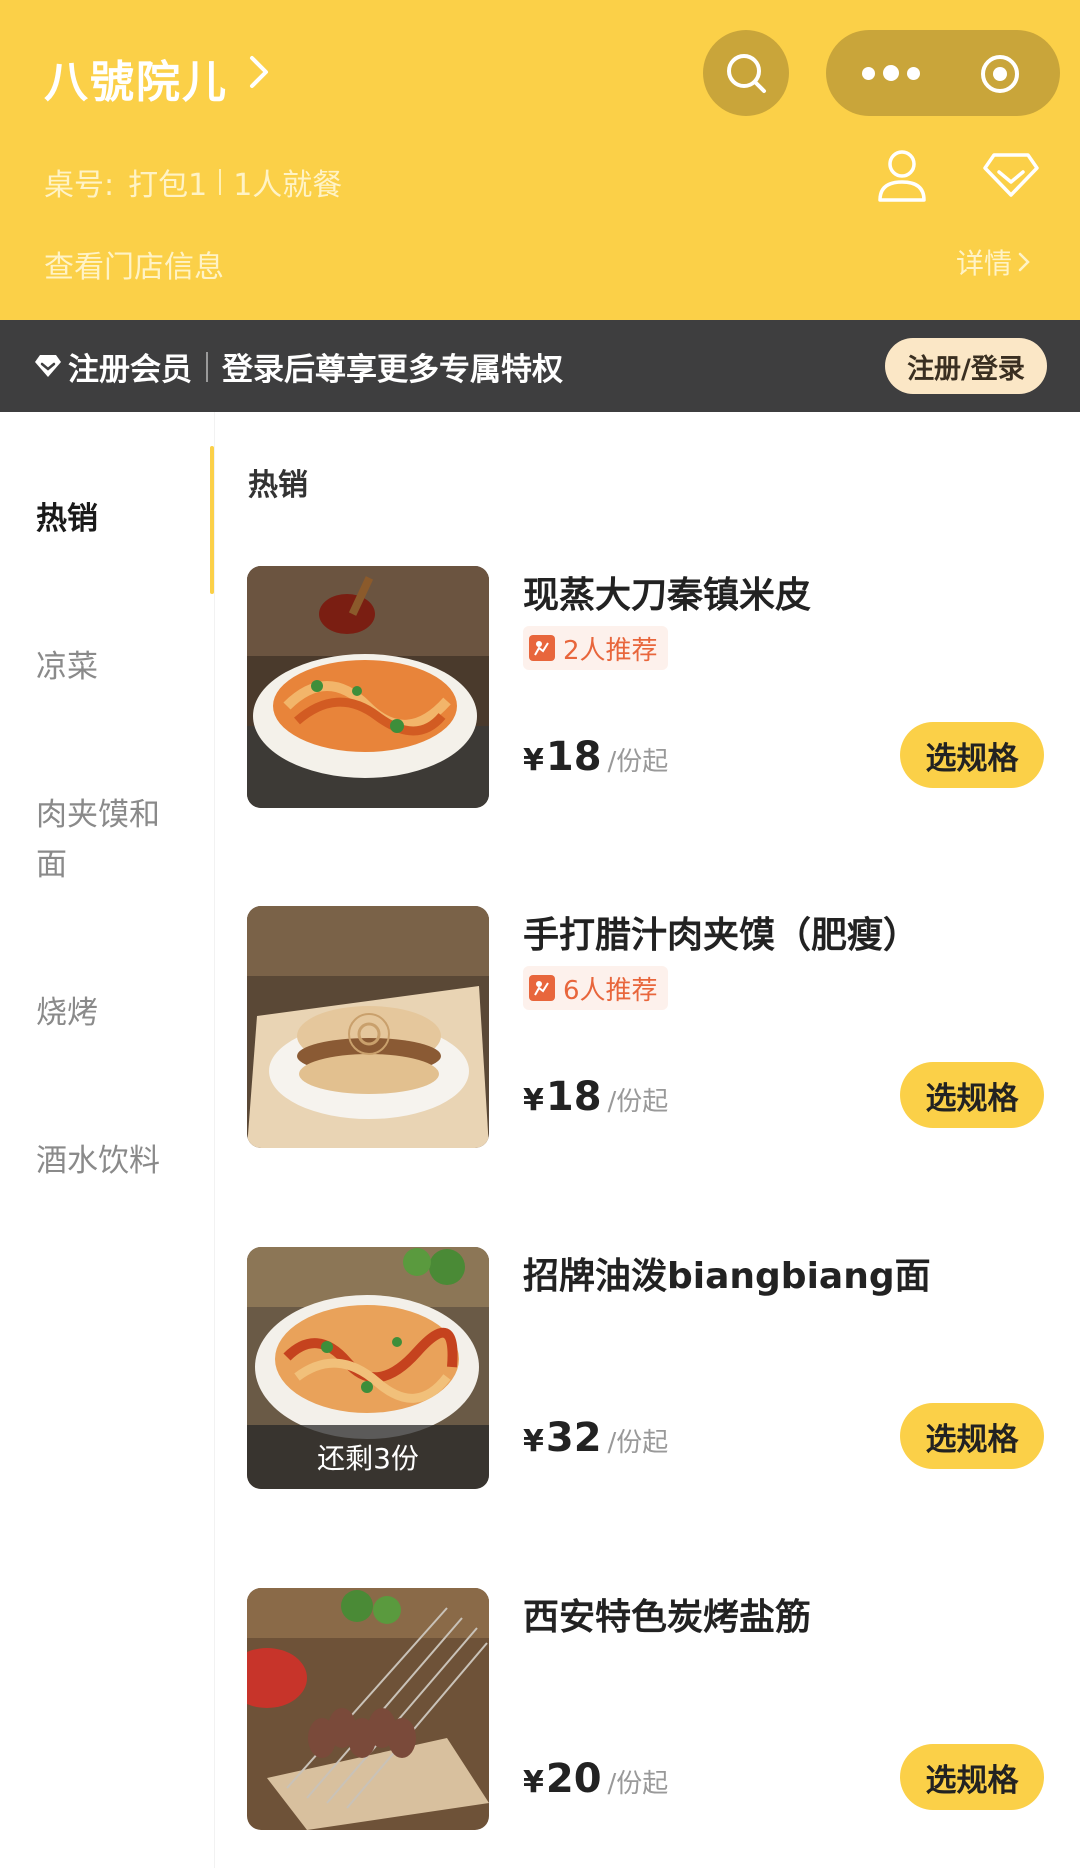 The height and width of the screenshot is (1868, 1080). Describe the element at coordinates (610, 990) in the screenshot. I see `recommend-text: 6人推荐` at that location.